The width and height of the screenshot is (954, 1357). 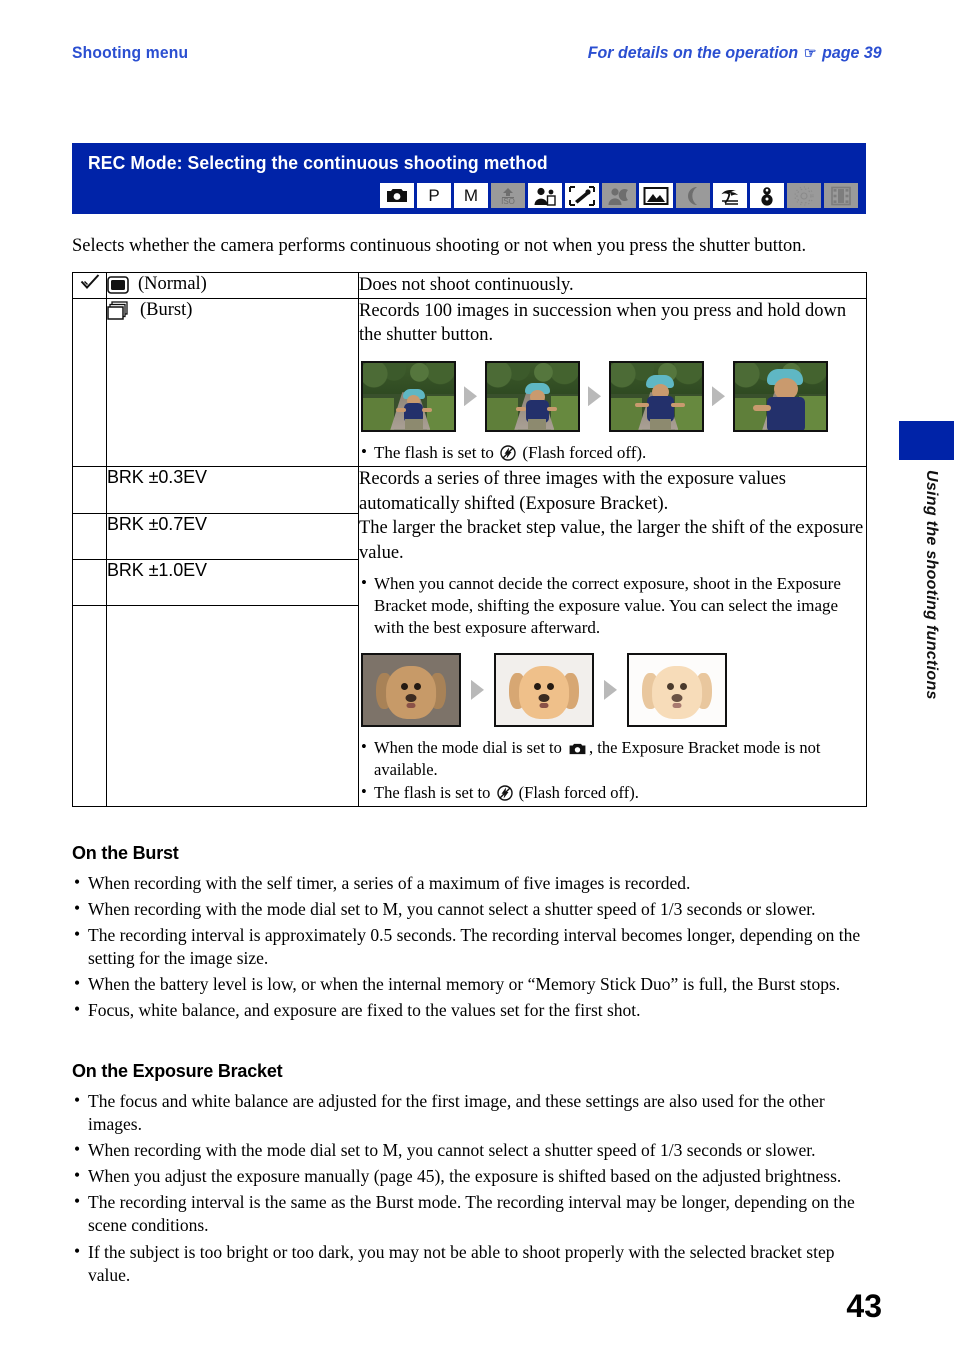 What do you see at coordinates (130, 52) in the screenshot?
I see `running-head-left: Shooting menu` at bounding box center [130, 52].